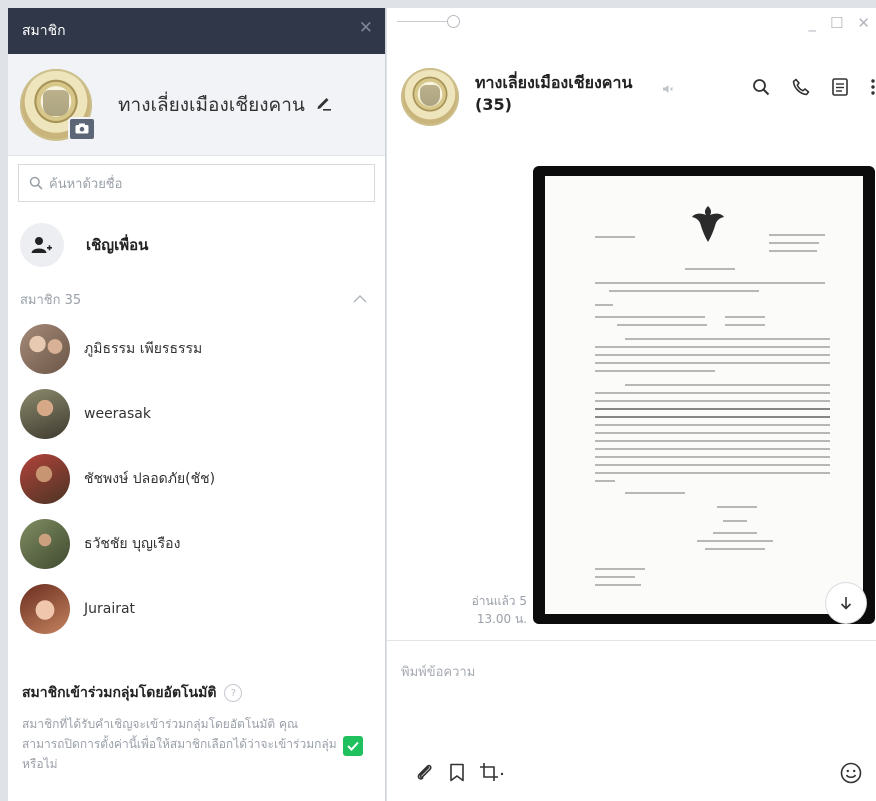  What do you see at coordinates (631, 23) in the screenshot?
I see `chat-window-titlebar: _ ☐ ✕` at bounding box center [631, 23].